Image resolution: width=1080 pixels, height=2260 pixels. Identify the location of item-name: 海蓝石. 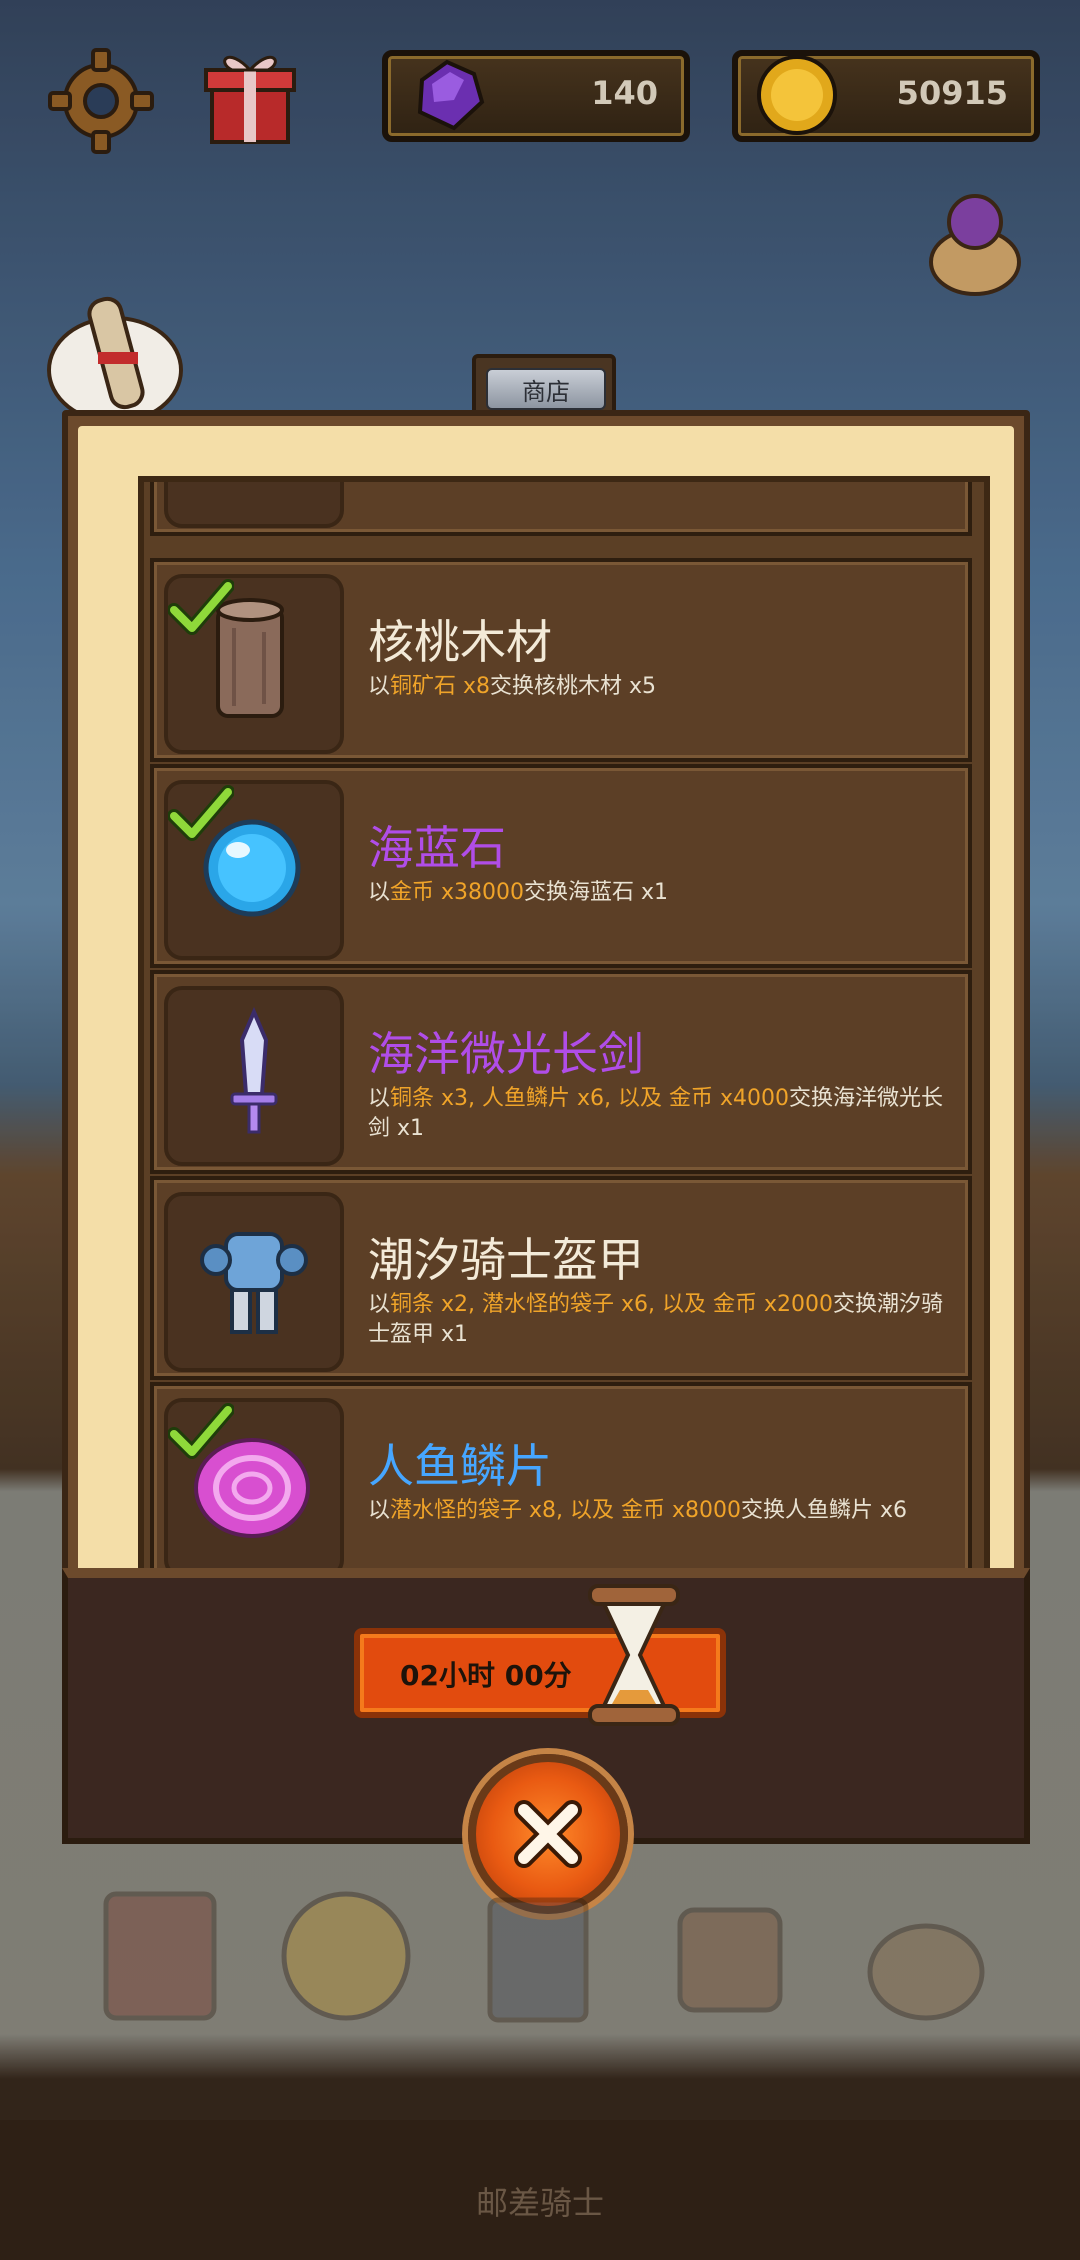
(437, 848).